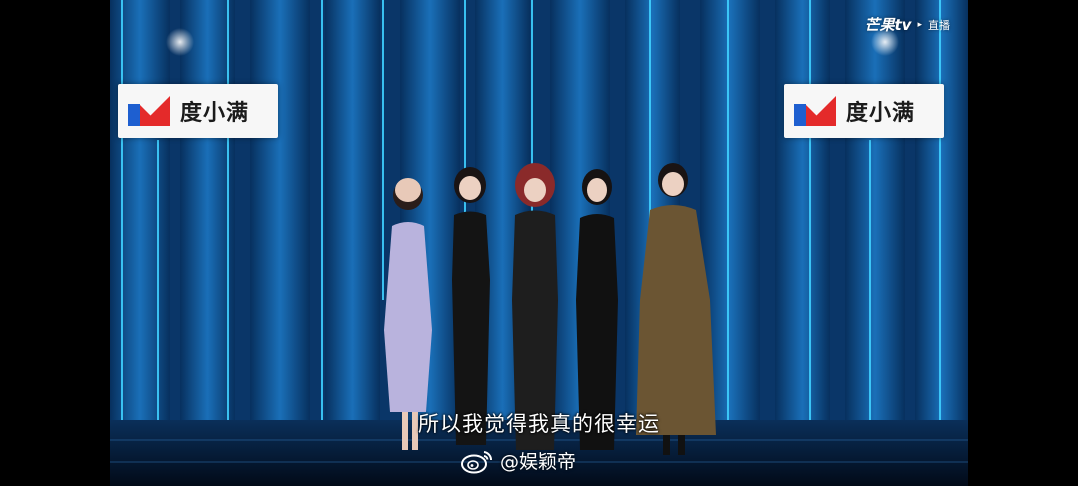  I want to click on sponsor-board-right: 度小满, so click(864, 111).